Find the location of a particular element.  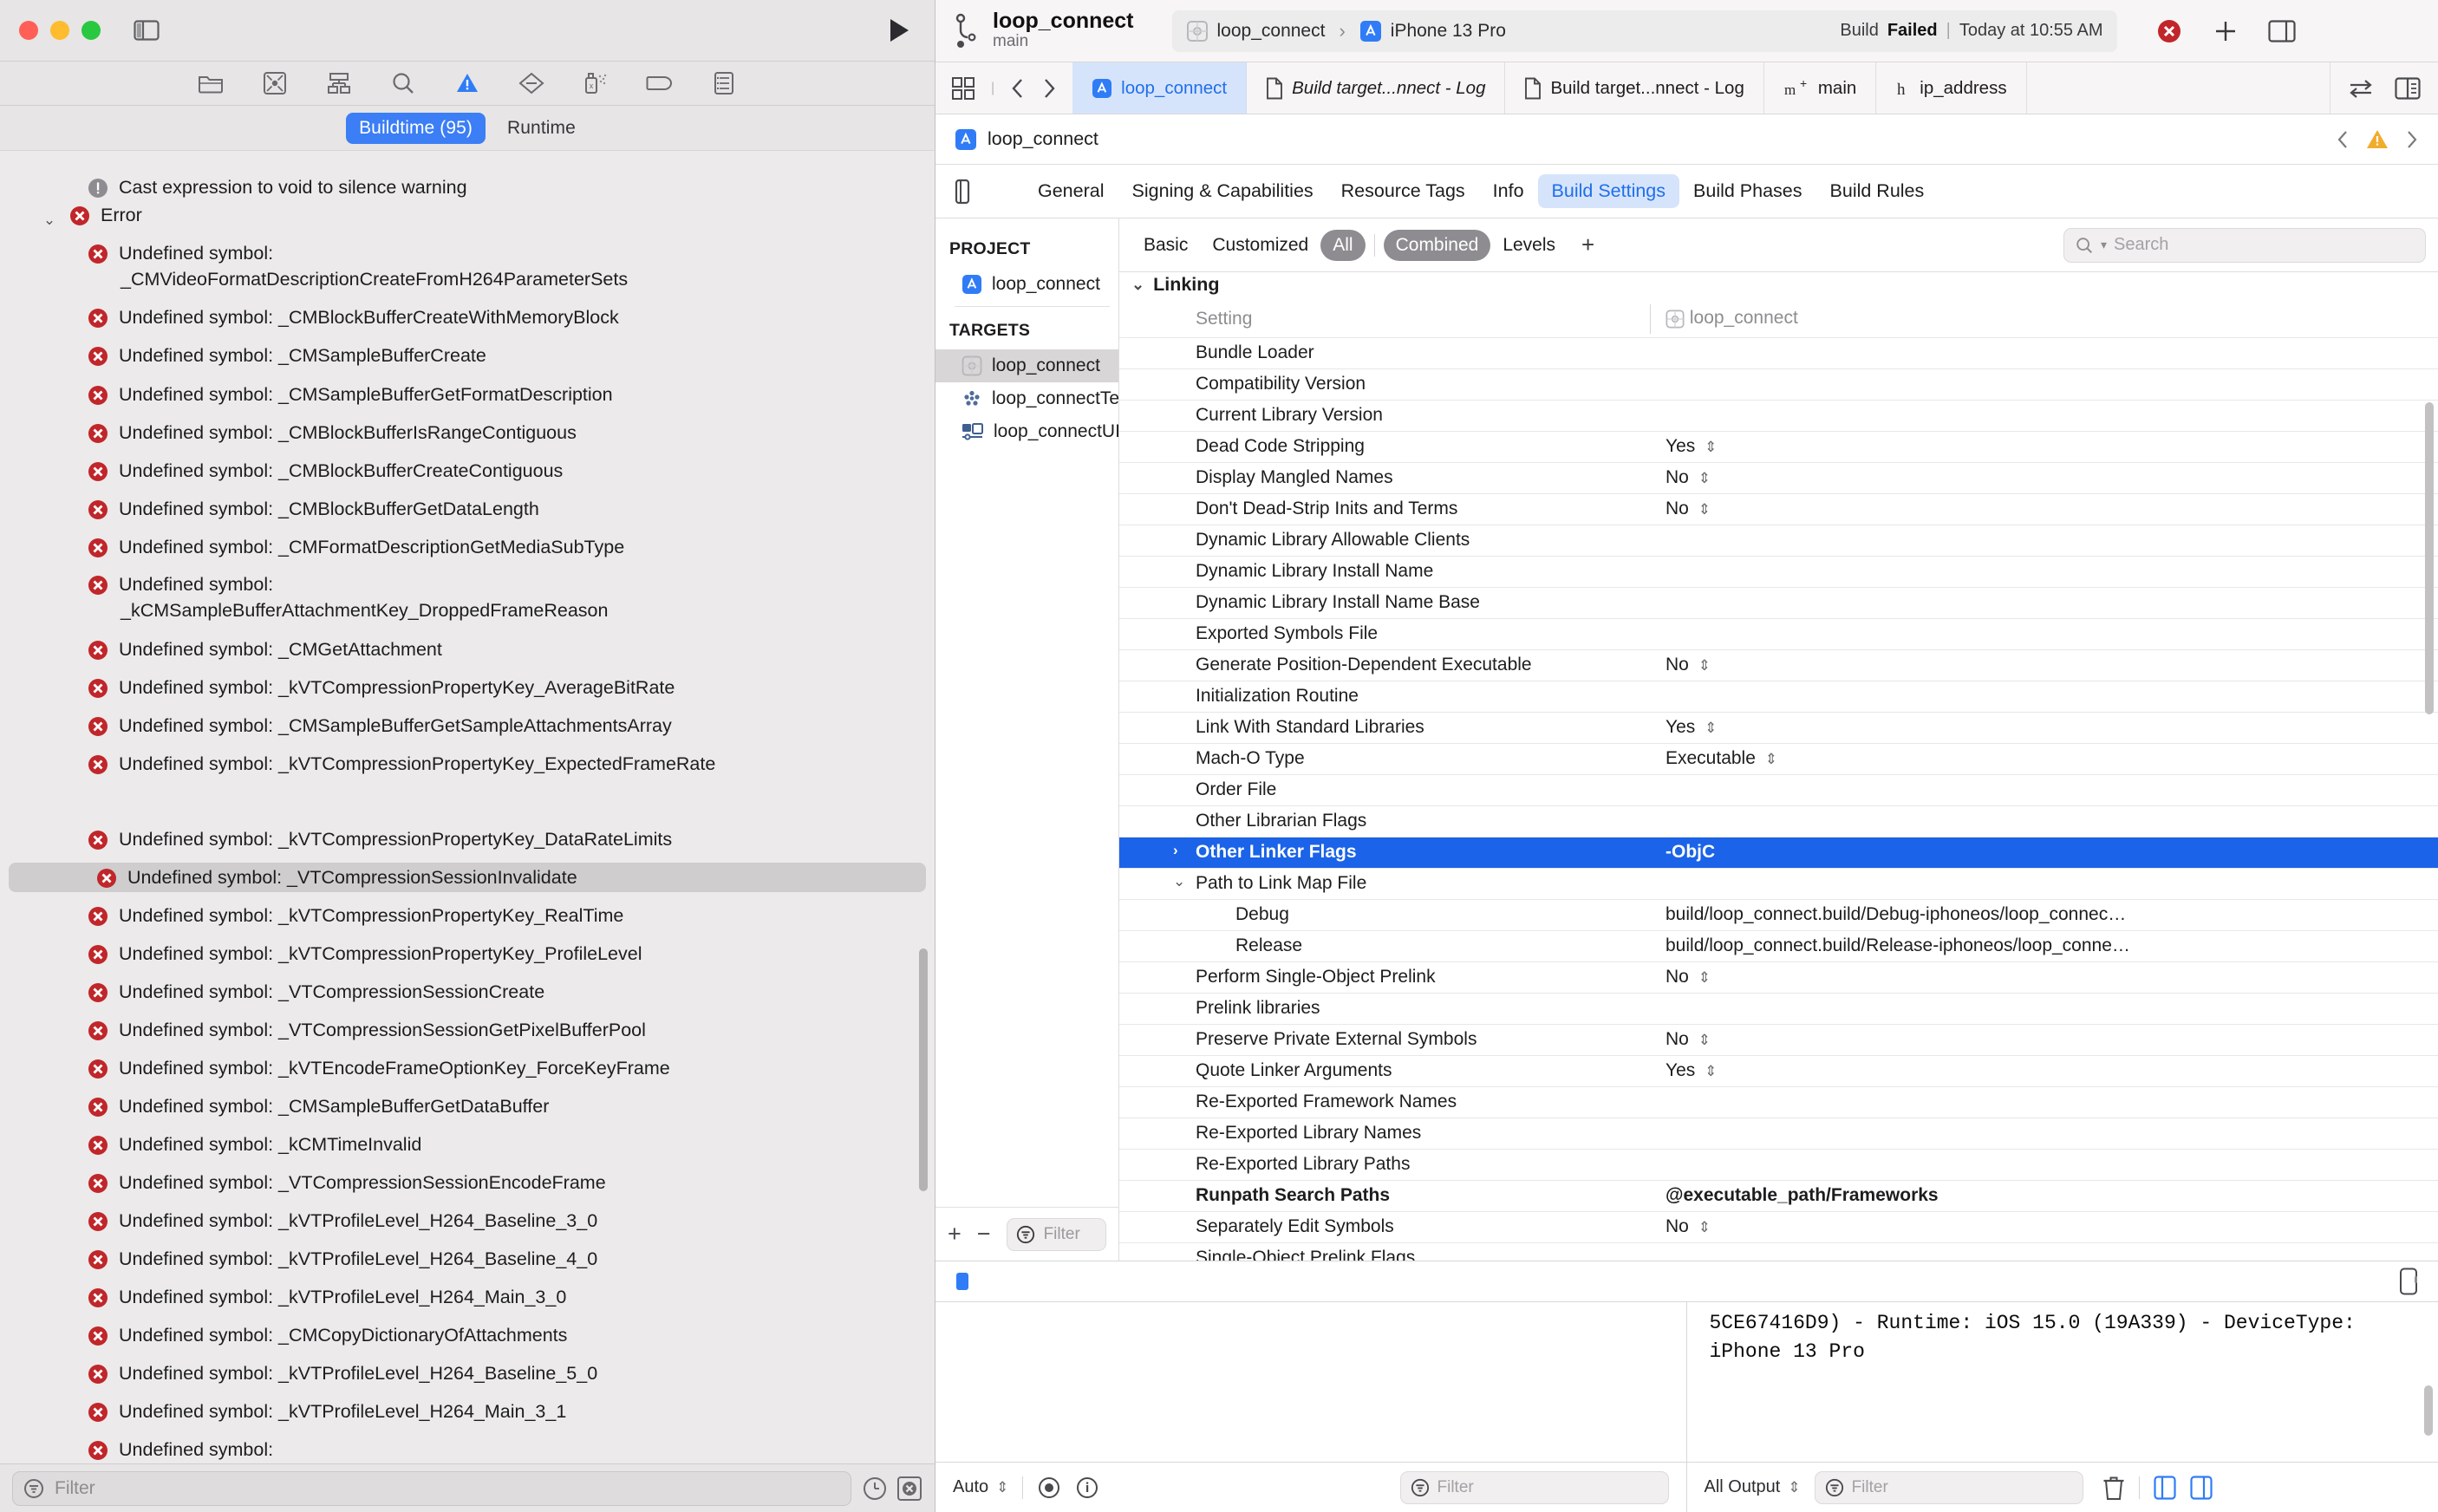

issue-filter-input: Filter is located at coordinates (431, 1488).